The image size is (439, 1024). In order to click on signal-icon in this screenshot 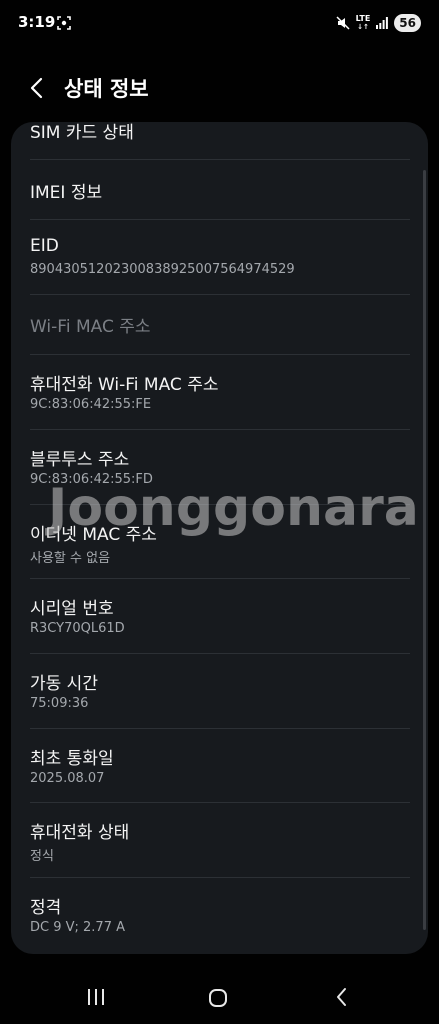, I will do `click(382, 23)`.